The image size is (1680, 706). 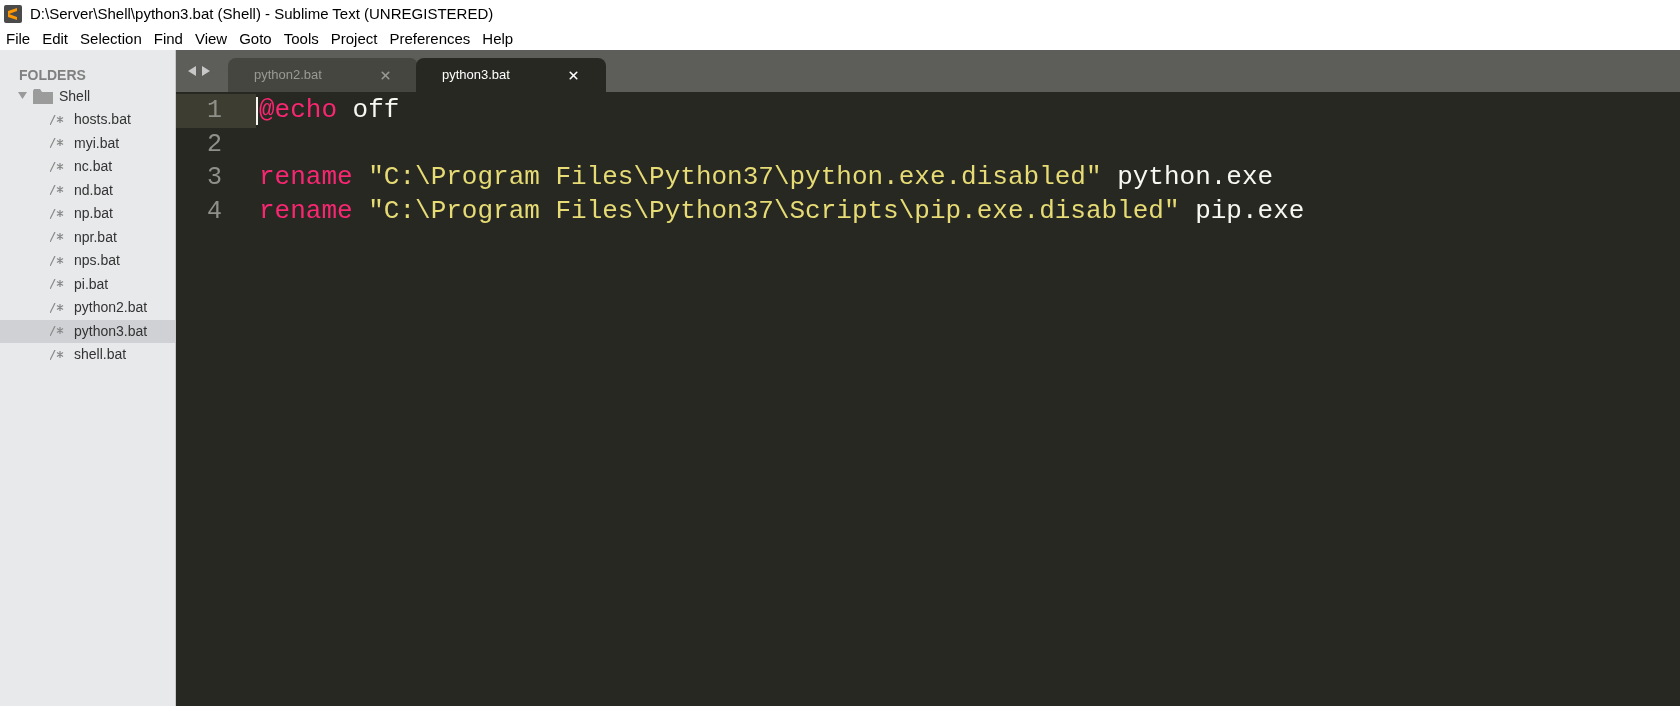 What do you see at coordinates (87, 308) in the screenshot?
I see `sidebar-tree-row: python2.bat` at bounding box center [87, 308].